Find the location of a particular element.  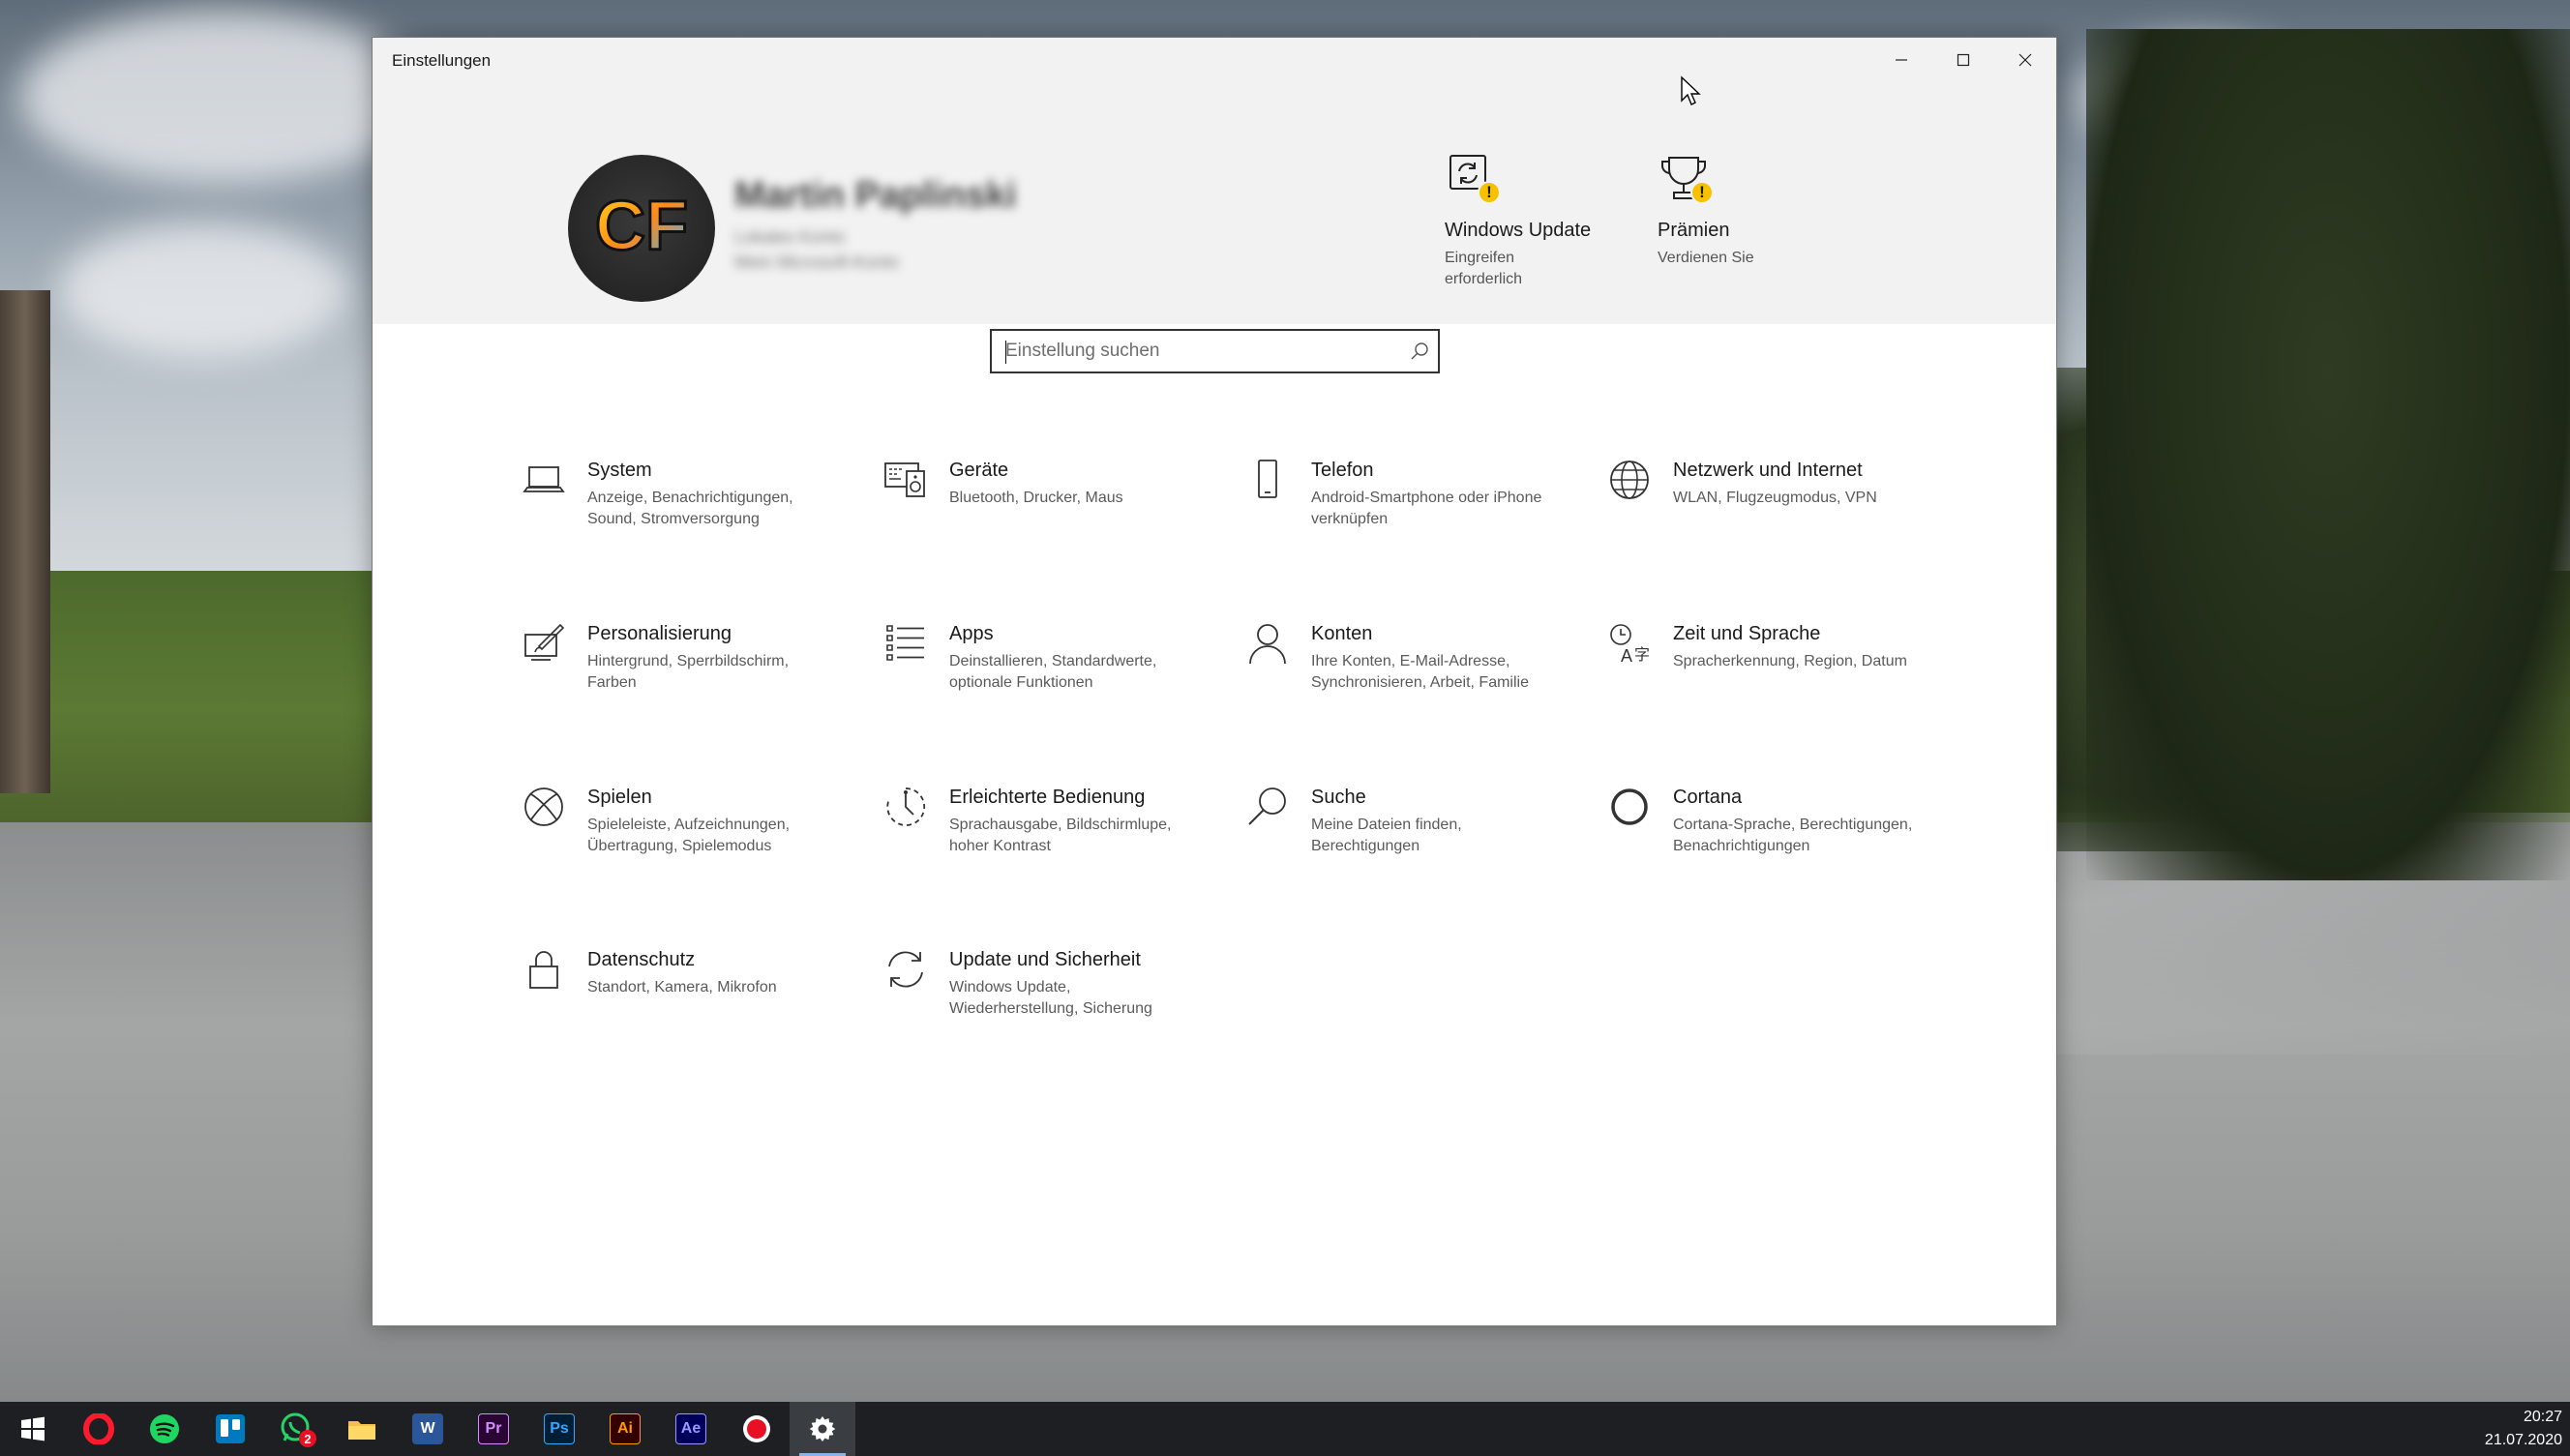

taskbar-after-effects: Ae is located at coordinates (691, 1429).